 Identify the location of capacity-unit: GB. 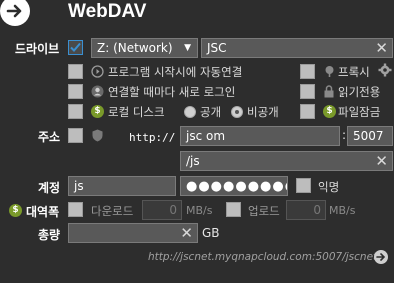
(211, 233).